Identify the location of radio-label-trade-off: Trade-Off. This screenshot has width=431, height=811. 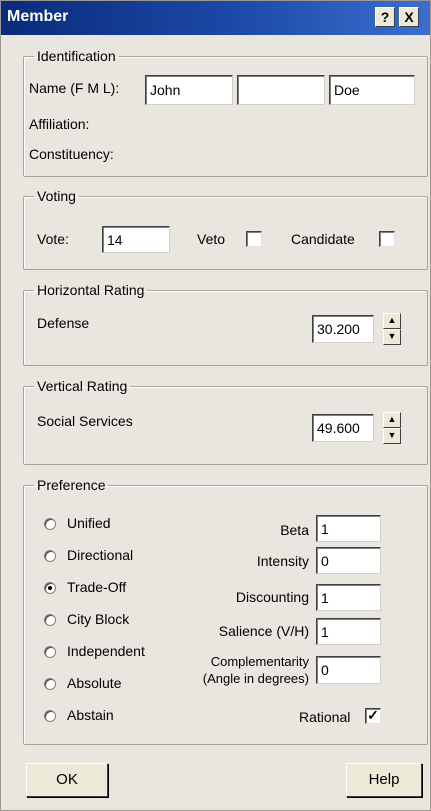
(97, 587).